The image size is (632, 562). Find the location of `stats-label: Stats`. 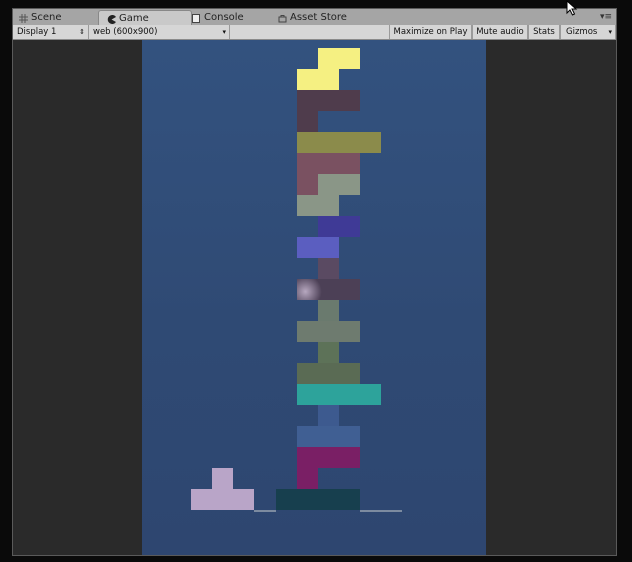

stats-label: Stats is located at coordinates (544, 32).